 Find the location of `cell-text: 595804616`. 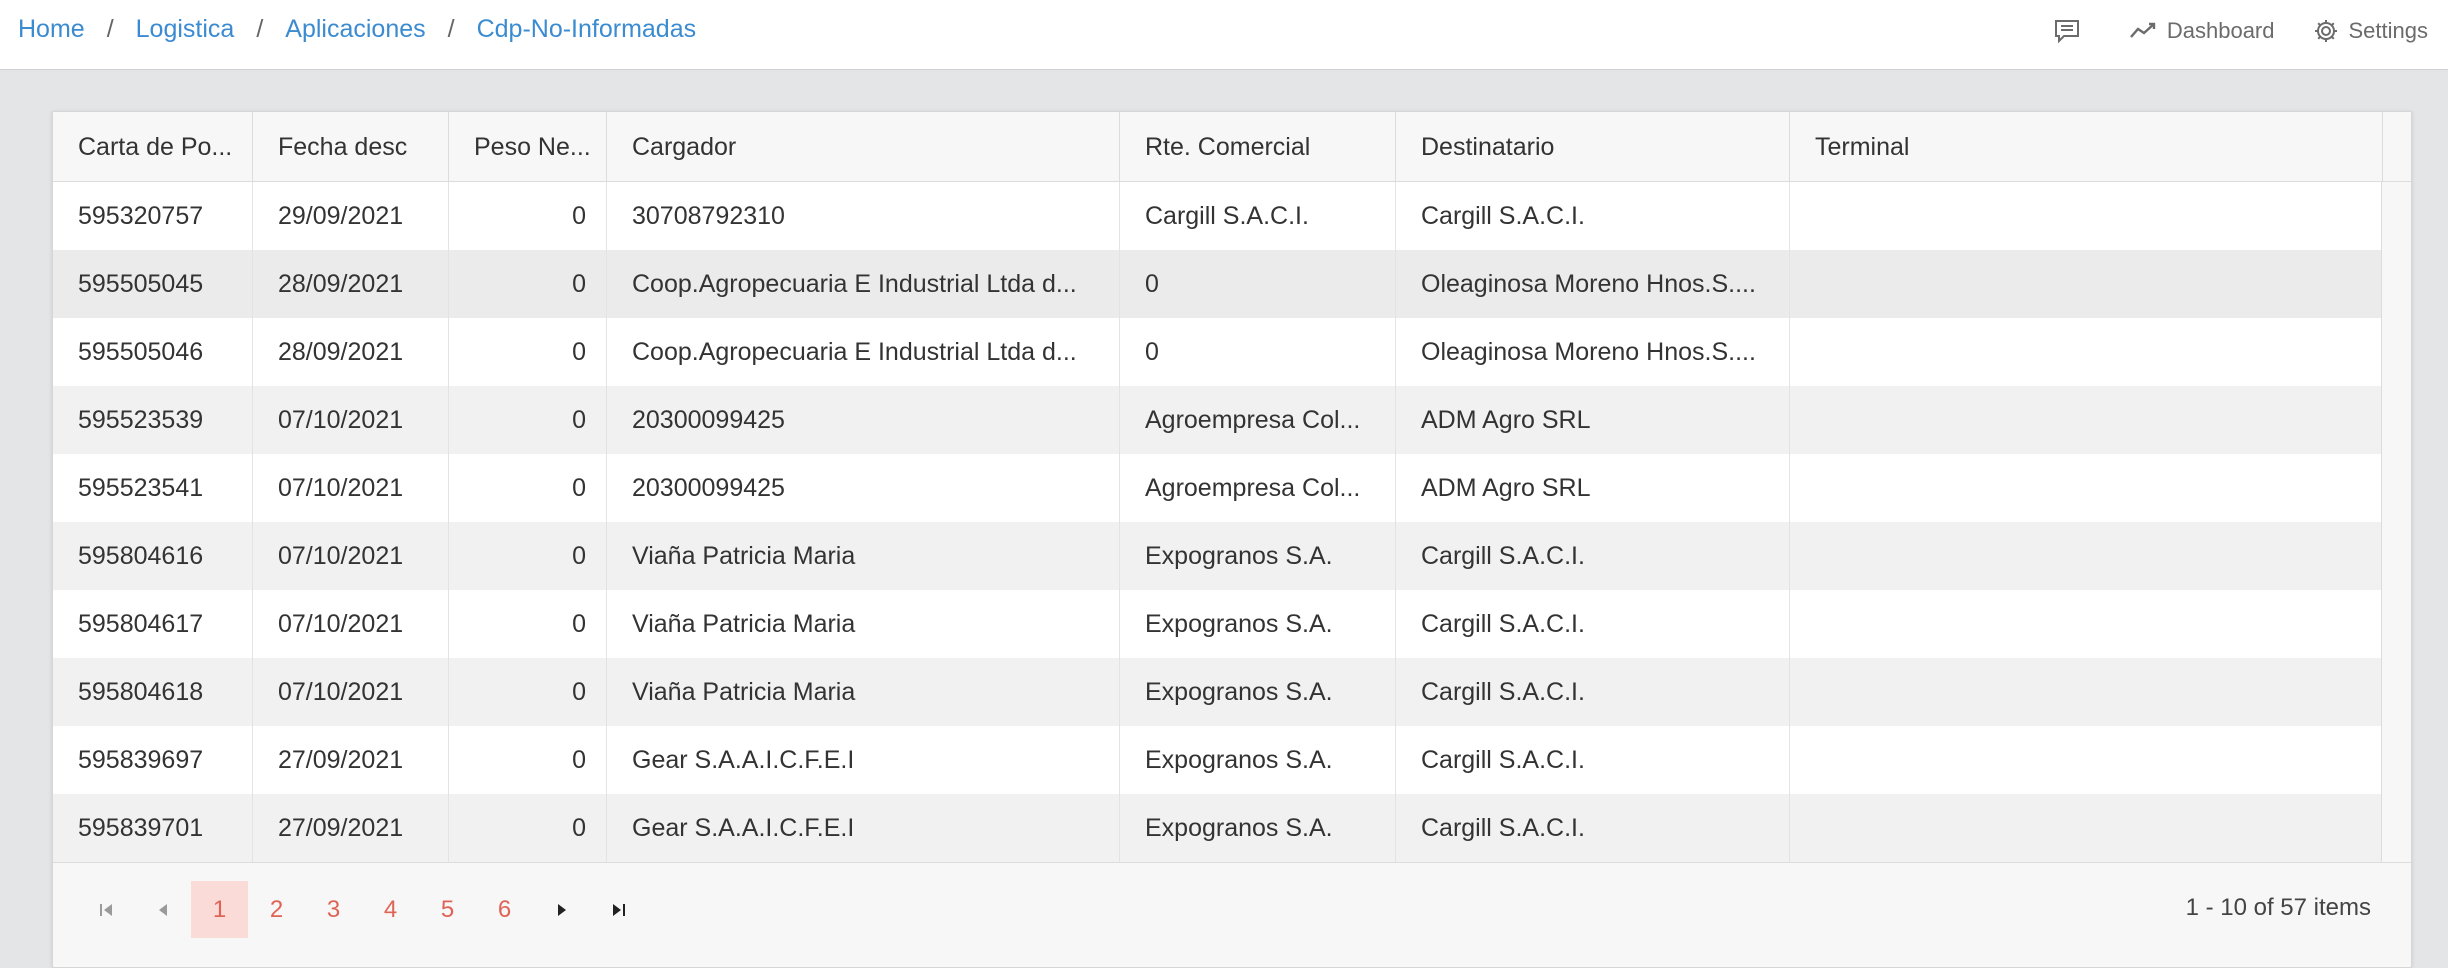

cell-text: 595804616 is located at coordinates (141, 555).